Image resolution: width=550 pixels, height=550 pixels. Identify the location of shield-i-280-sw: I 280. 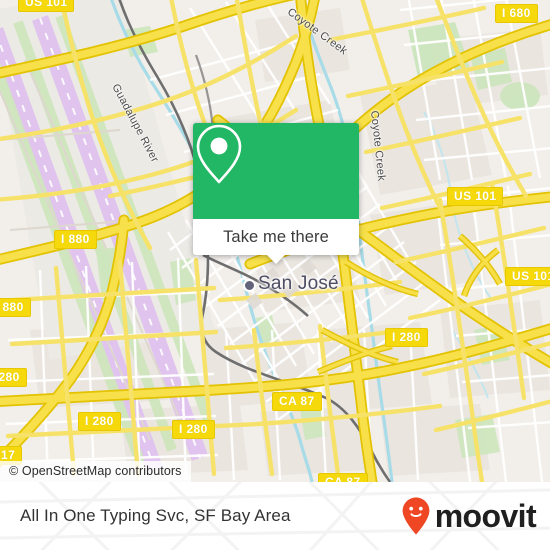
(99, 421).